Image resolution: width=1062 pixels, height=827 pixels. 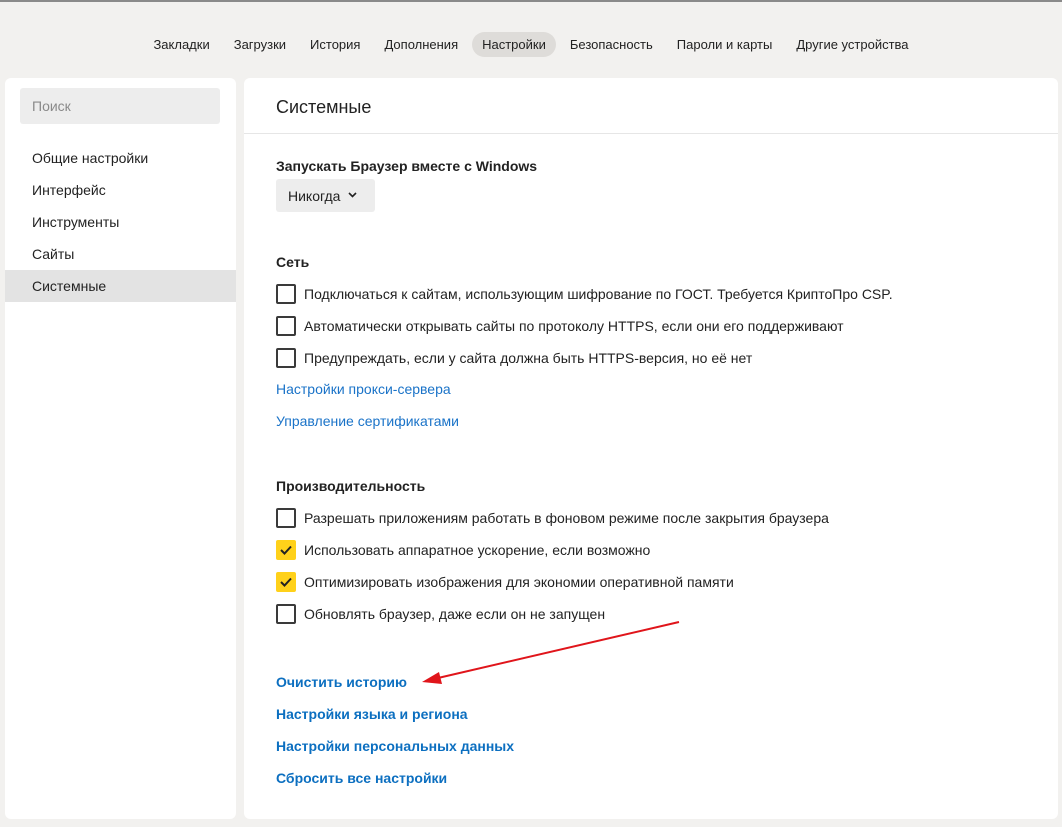 What do you see at coordinates (395, 746) in the screenshot?
I see `personal-data-link: Настройки персональных данных` at bounding box center [395, 746].